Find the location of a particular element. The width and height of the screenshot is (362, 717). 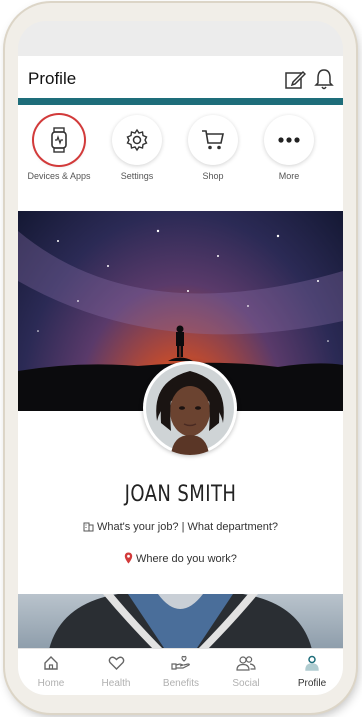

tab-health-label: Health is located at coordinates (116, 683).